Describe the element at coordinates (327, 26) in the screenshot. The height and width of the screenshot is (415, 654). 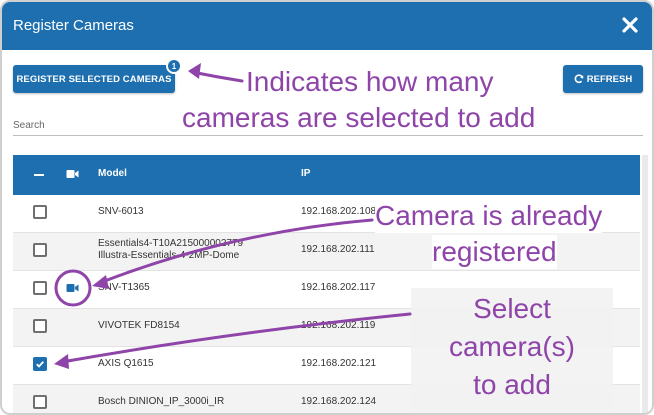
I see `dialog-titlebar: Register Cameras` at that location.